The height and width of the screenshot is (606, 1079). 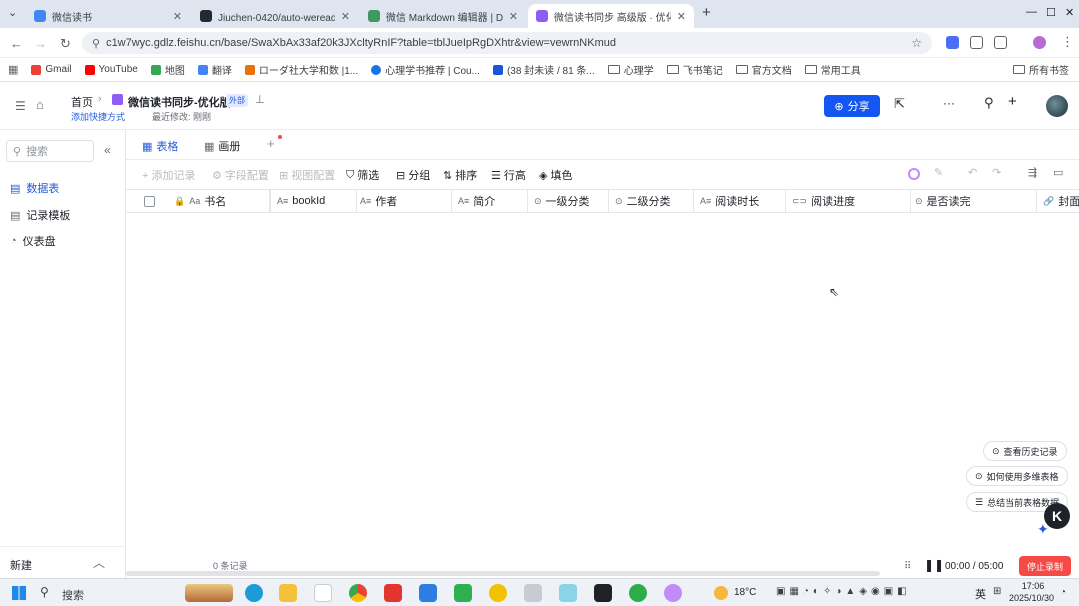 I want to click on file-explorer-icon, so click(x=288, y=593).